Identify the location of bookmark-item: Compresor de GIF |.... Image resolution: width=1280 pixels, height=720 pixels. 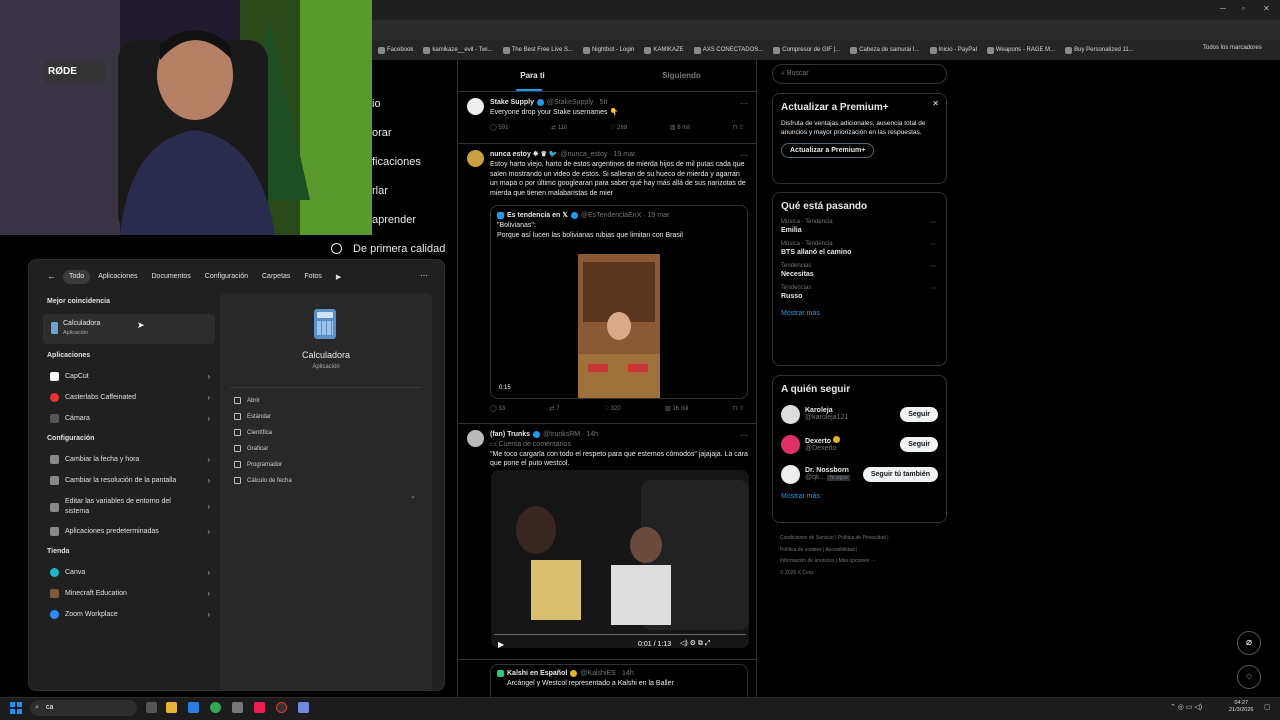
(806, 50).